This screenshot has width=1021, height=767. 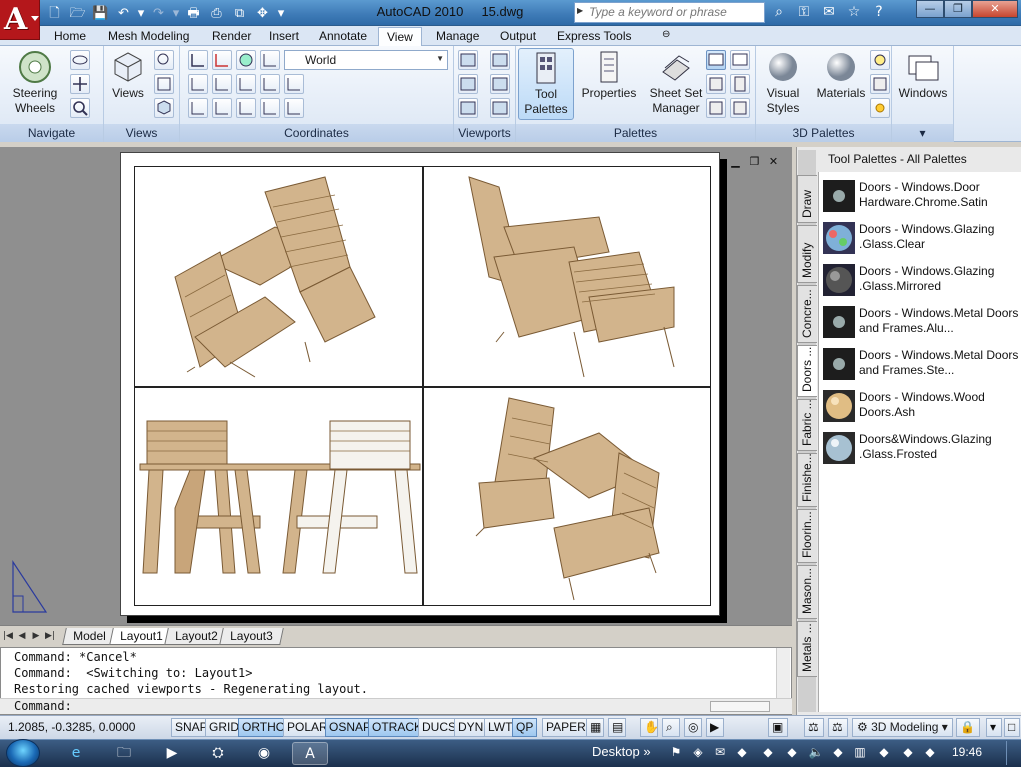 I want to click on mail-icon: ✉, so click(x=720, y=752).